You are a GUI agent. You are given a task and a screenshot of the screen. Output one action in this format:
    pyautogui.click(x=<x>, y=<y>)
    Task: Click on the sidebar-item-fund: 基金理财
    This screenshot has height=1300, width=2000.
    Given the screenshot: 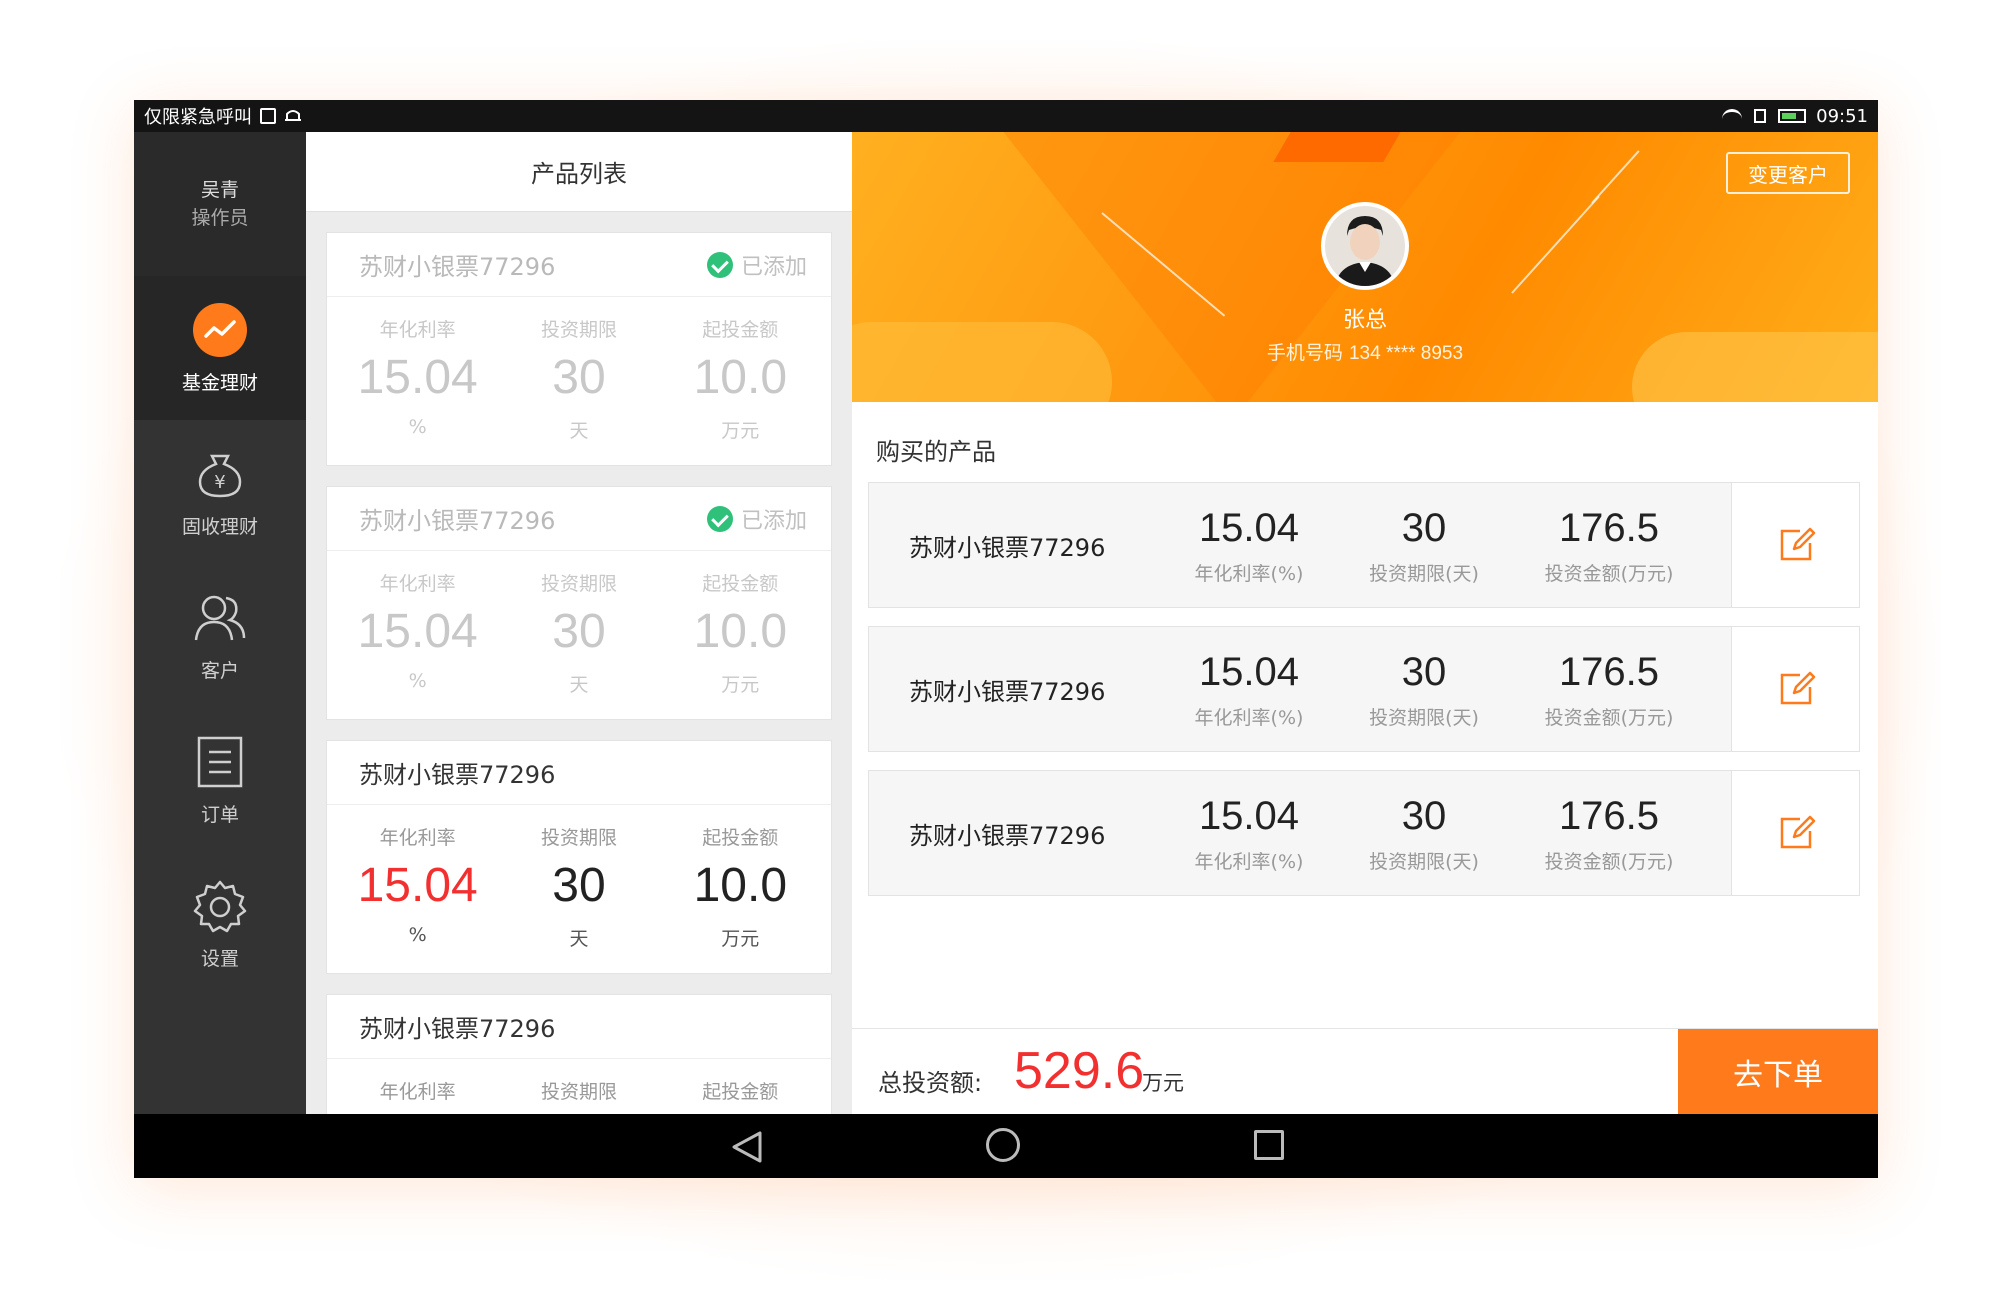 What is the action you would take?
    pyautogui.click(x=220, y=348)
    